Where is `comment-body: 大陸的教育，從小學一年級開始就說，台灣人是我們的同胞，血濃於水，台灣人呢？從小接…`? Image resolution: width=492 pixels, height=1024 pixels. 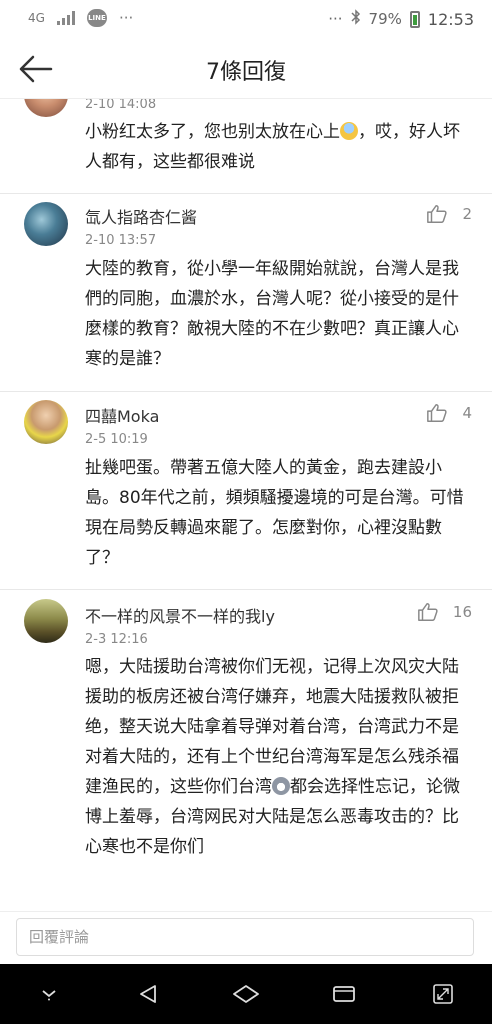
comment-body: 大陸的教育，從小學一年級開始就說，台灣人是我們的同胞，血濃於水，台灣人呢？從小接… is located at coordinates (272, 314).